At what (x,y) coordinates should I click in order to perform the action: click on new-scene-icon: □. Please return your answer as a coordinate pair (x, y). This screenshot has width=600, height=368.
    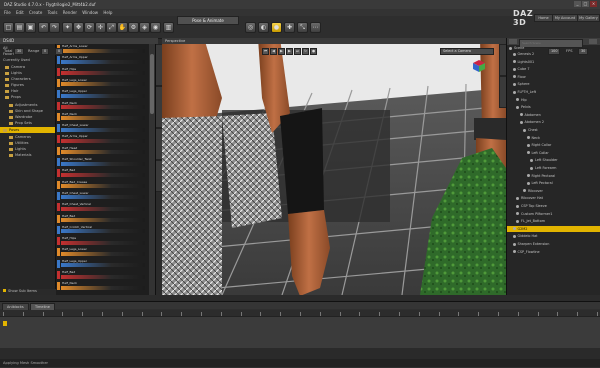
    Looking at the image, I should click on (8, 27).